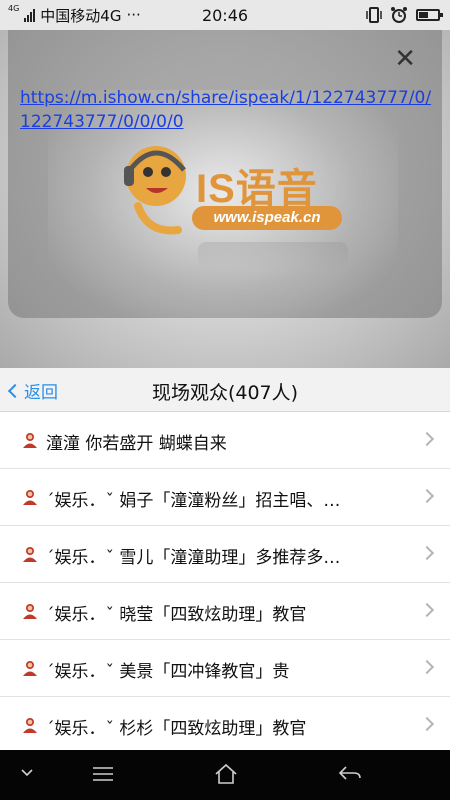 Image resolution: width=450 pixels, height=800 pixels. What do you see at coordinates (168, 672) in the screenshot?
I see `list-item-label: ˊ娱乐．ˇ 美景「四冲锋教官」贵` at bounding box center [168, 672].